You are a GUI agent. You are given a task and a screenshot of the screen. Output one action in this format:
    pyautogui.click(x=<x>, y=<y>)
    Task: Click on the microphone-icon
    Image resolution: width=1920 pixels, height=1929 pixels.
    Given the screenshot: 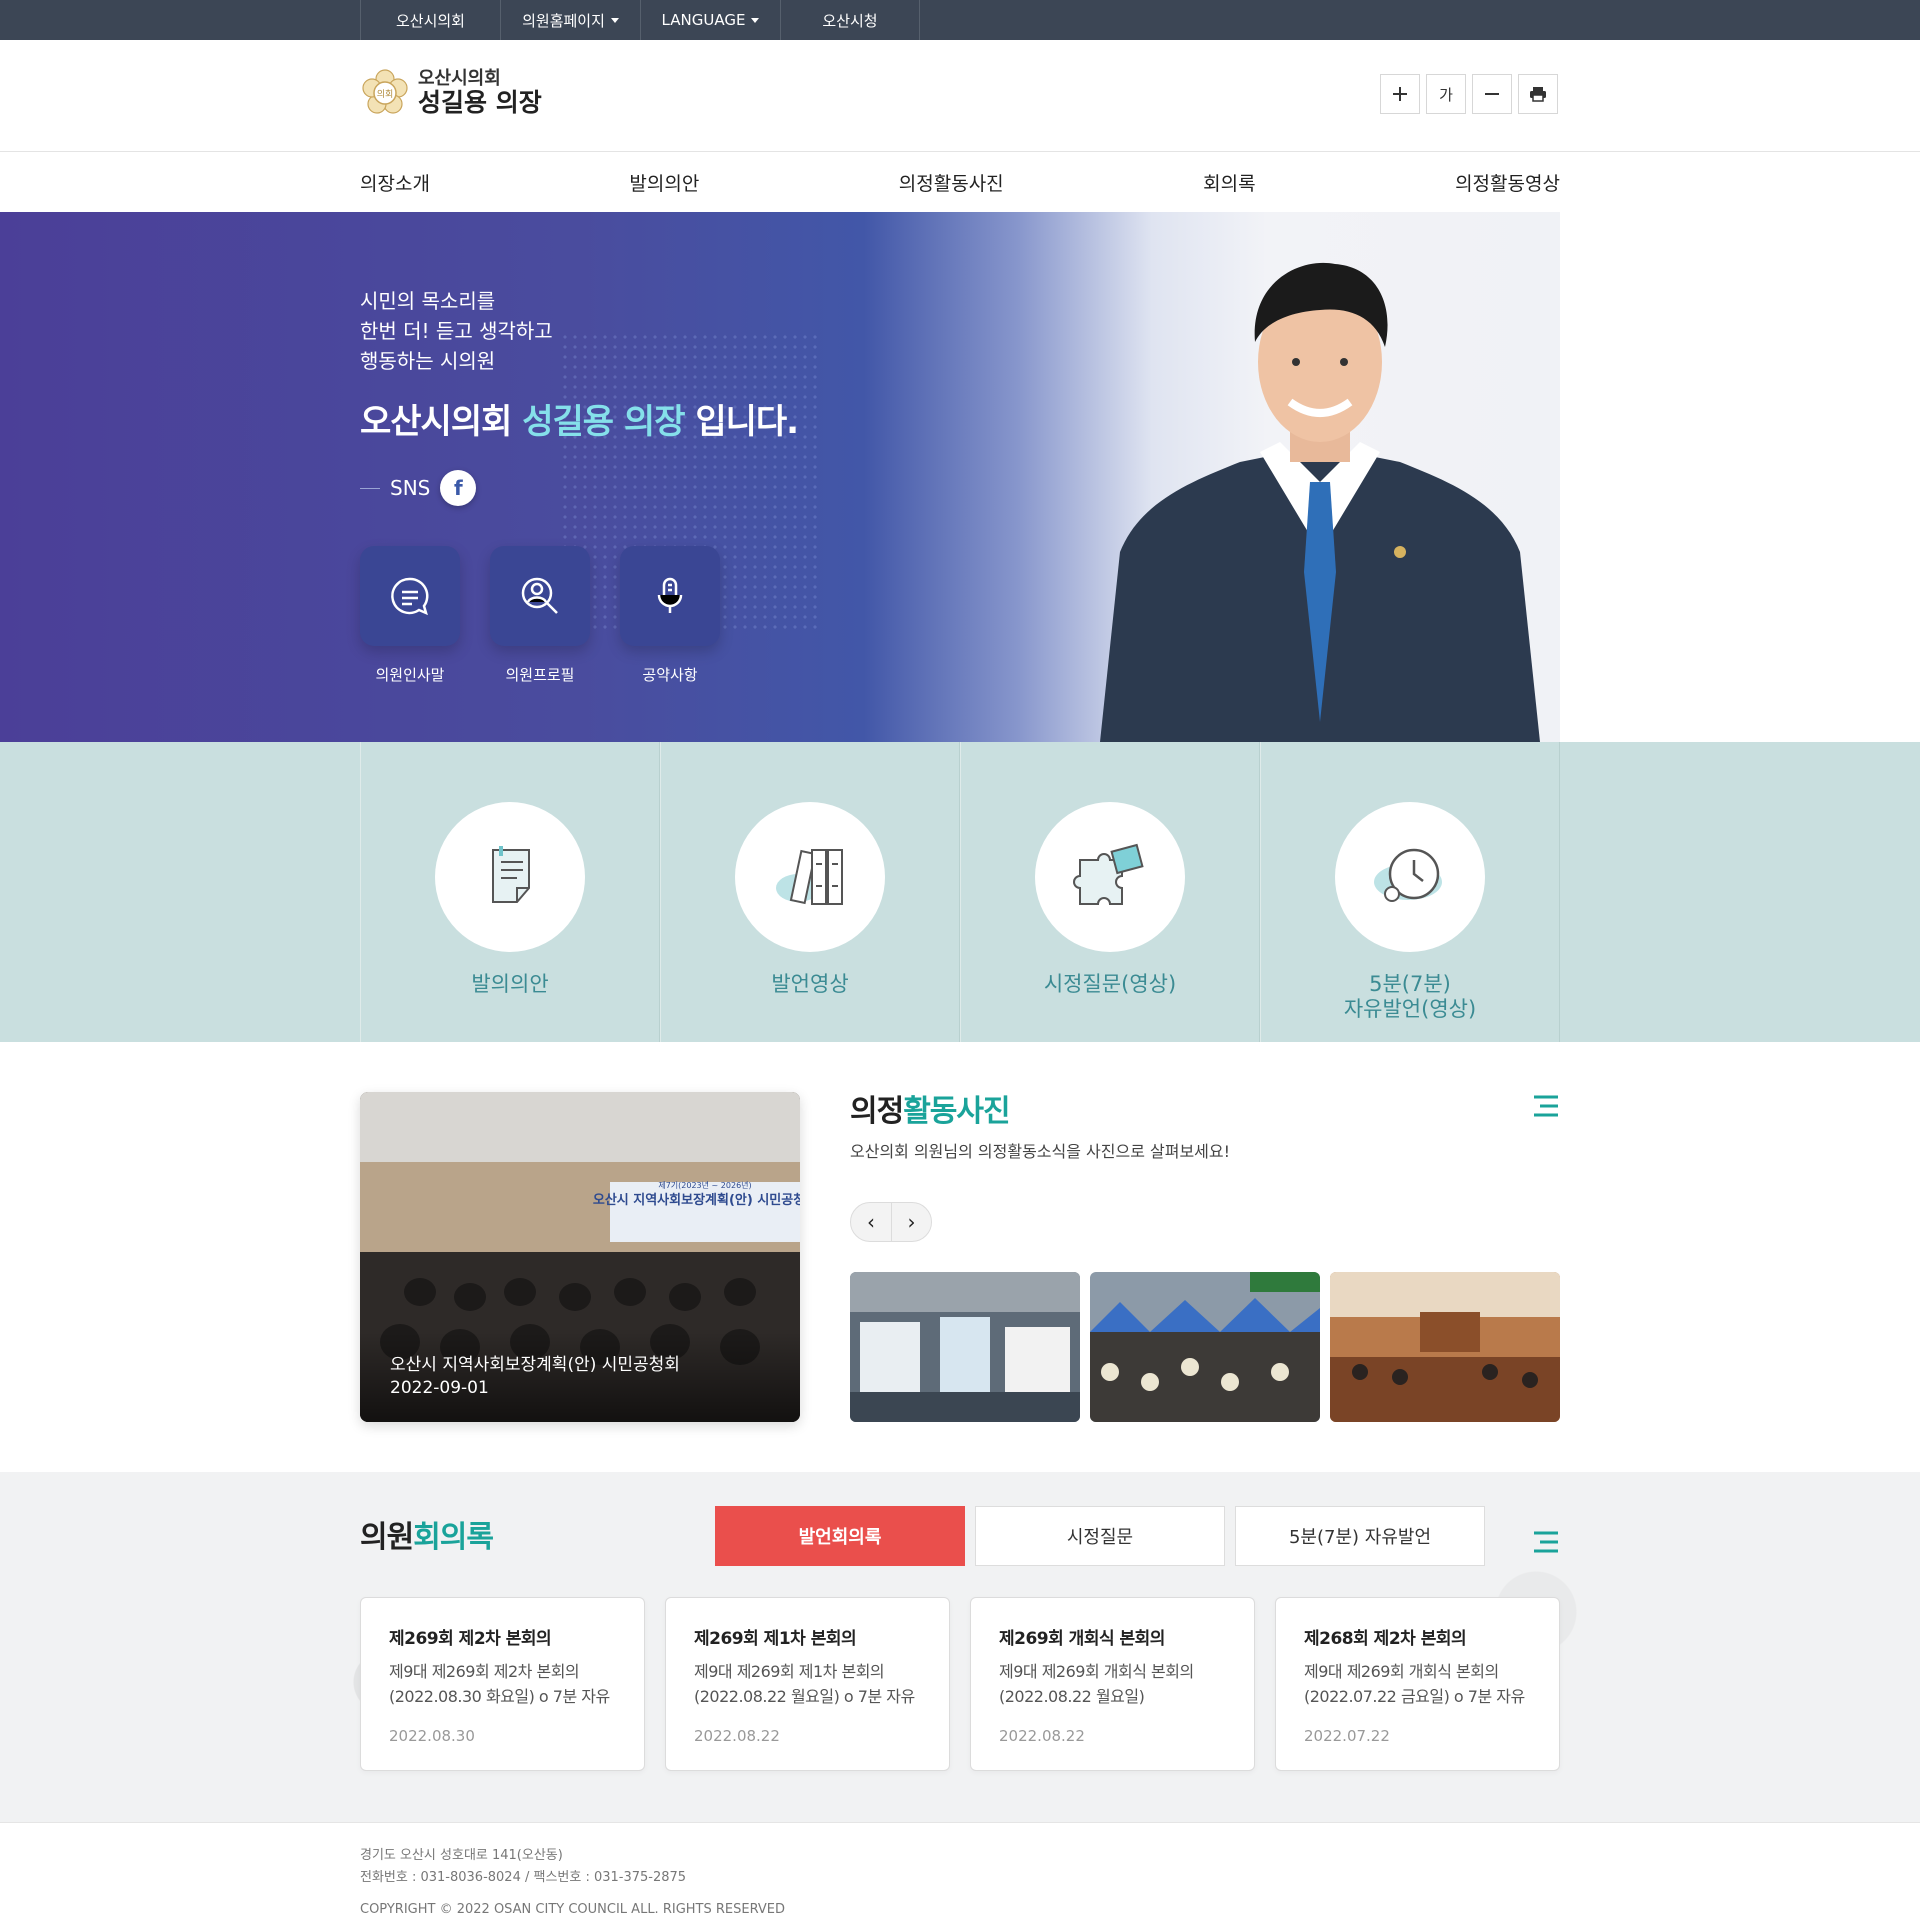 What is the action you would take?
    pyautogui.click(x=670, y=595)
    